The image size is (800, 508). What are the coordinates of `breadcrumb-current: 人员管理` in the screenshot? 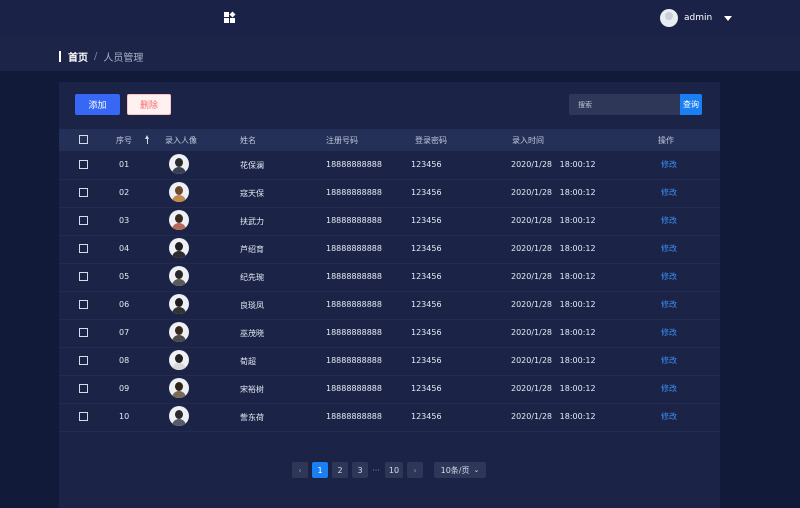 It's located at (123, 58).